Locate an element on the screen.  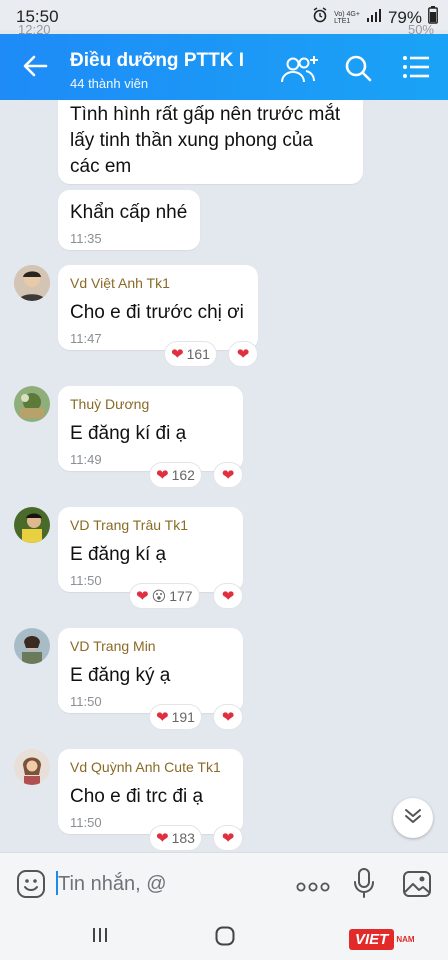
home-icon is located at coordinates (225, 938).